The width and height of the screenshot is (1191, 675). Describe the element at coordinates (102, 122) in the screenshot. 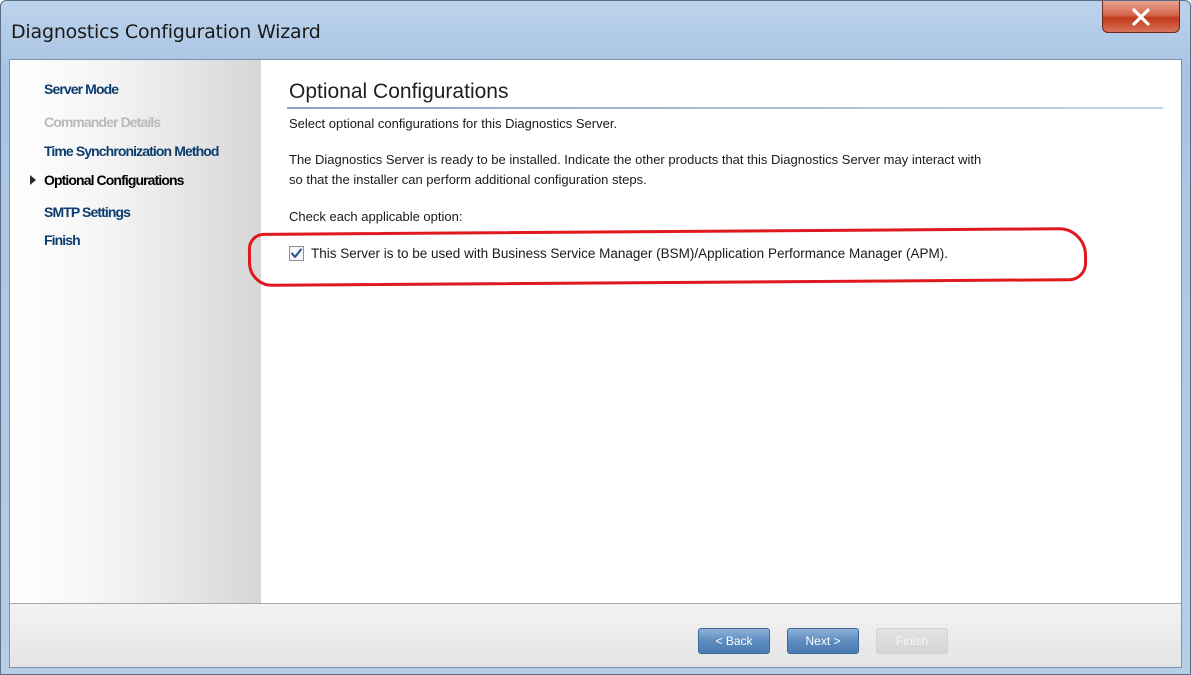

I see `nav-step-commander-details: Commander Details` at that location.